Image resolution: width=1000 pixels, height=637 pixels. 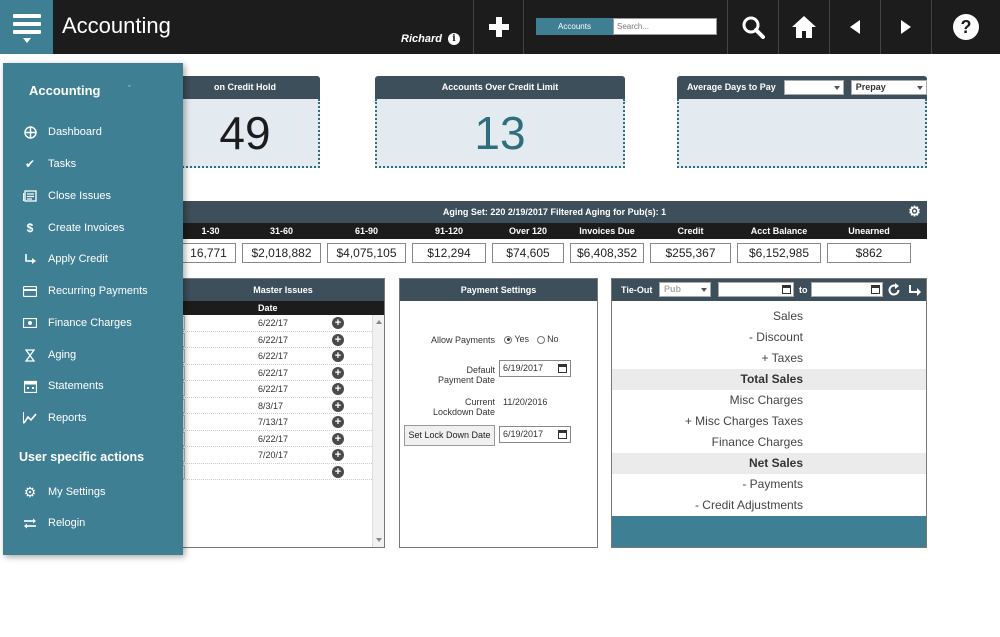 I want to click on side-menu-item-my-settings: ⚙ My Settings, so click(x=64, y=492).